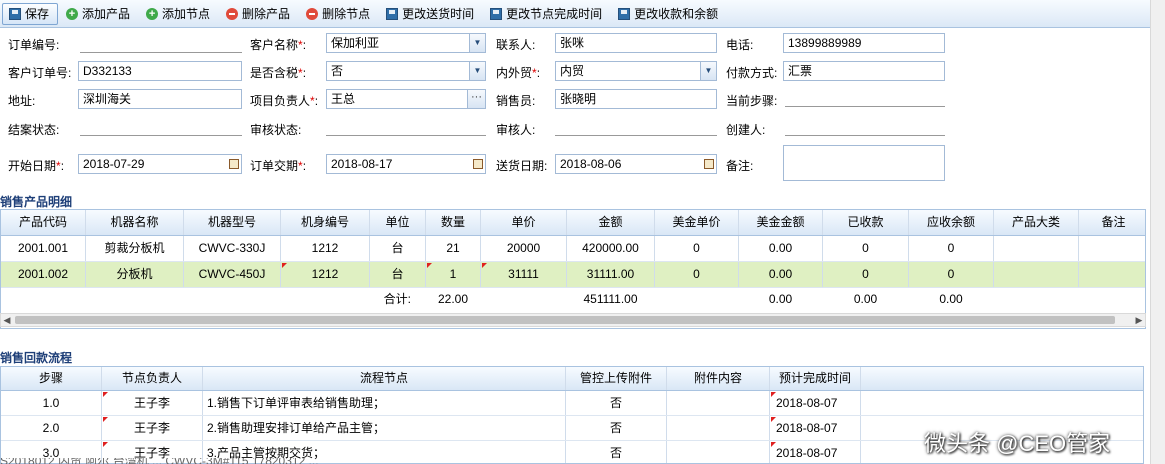  What do you see at coordinates (524, 274) in the screenshot?
I see `table-cell: 31111` at bounding box center [524, 274].